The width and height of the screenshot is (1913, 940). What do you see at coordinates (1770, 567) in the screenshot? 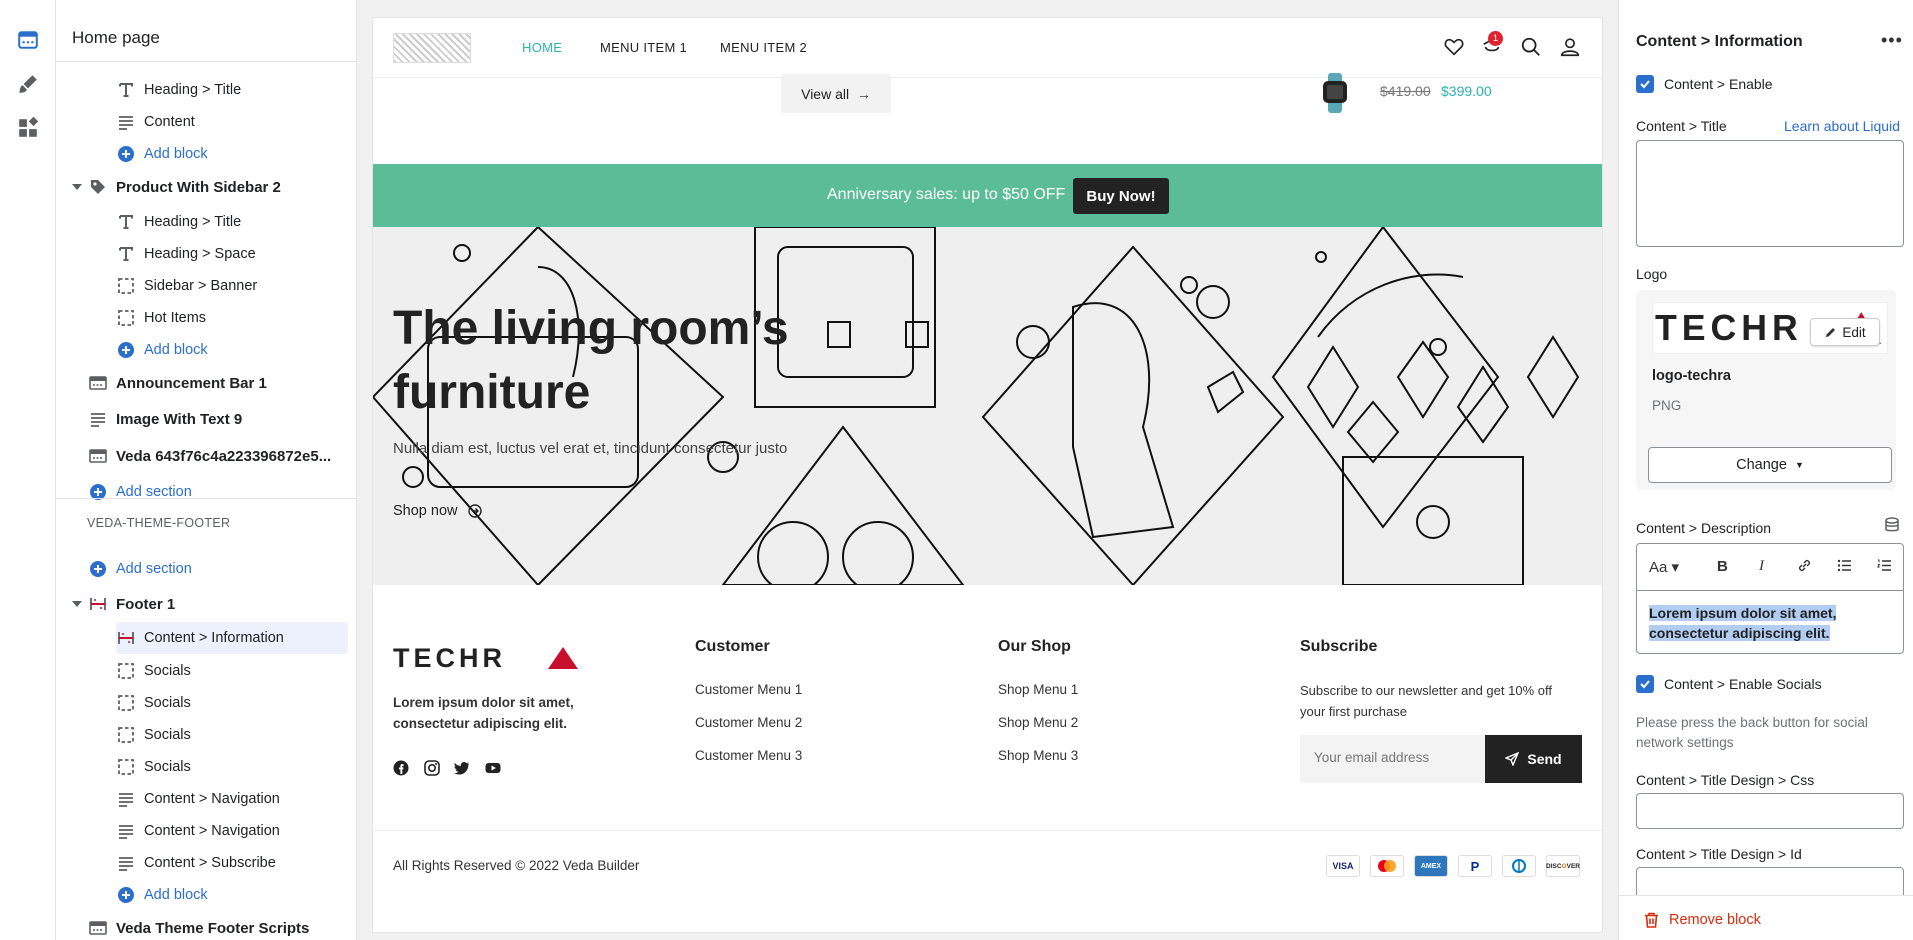
I see `editor-toolbar: Aa ▾ B I` at bounding box center [1770, 567].